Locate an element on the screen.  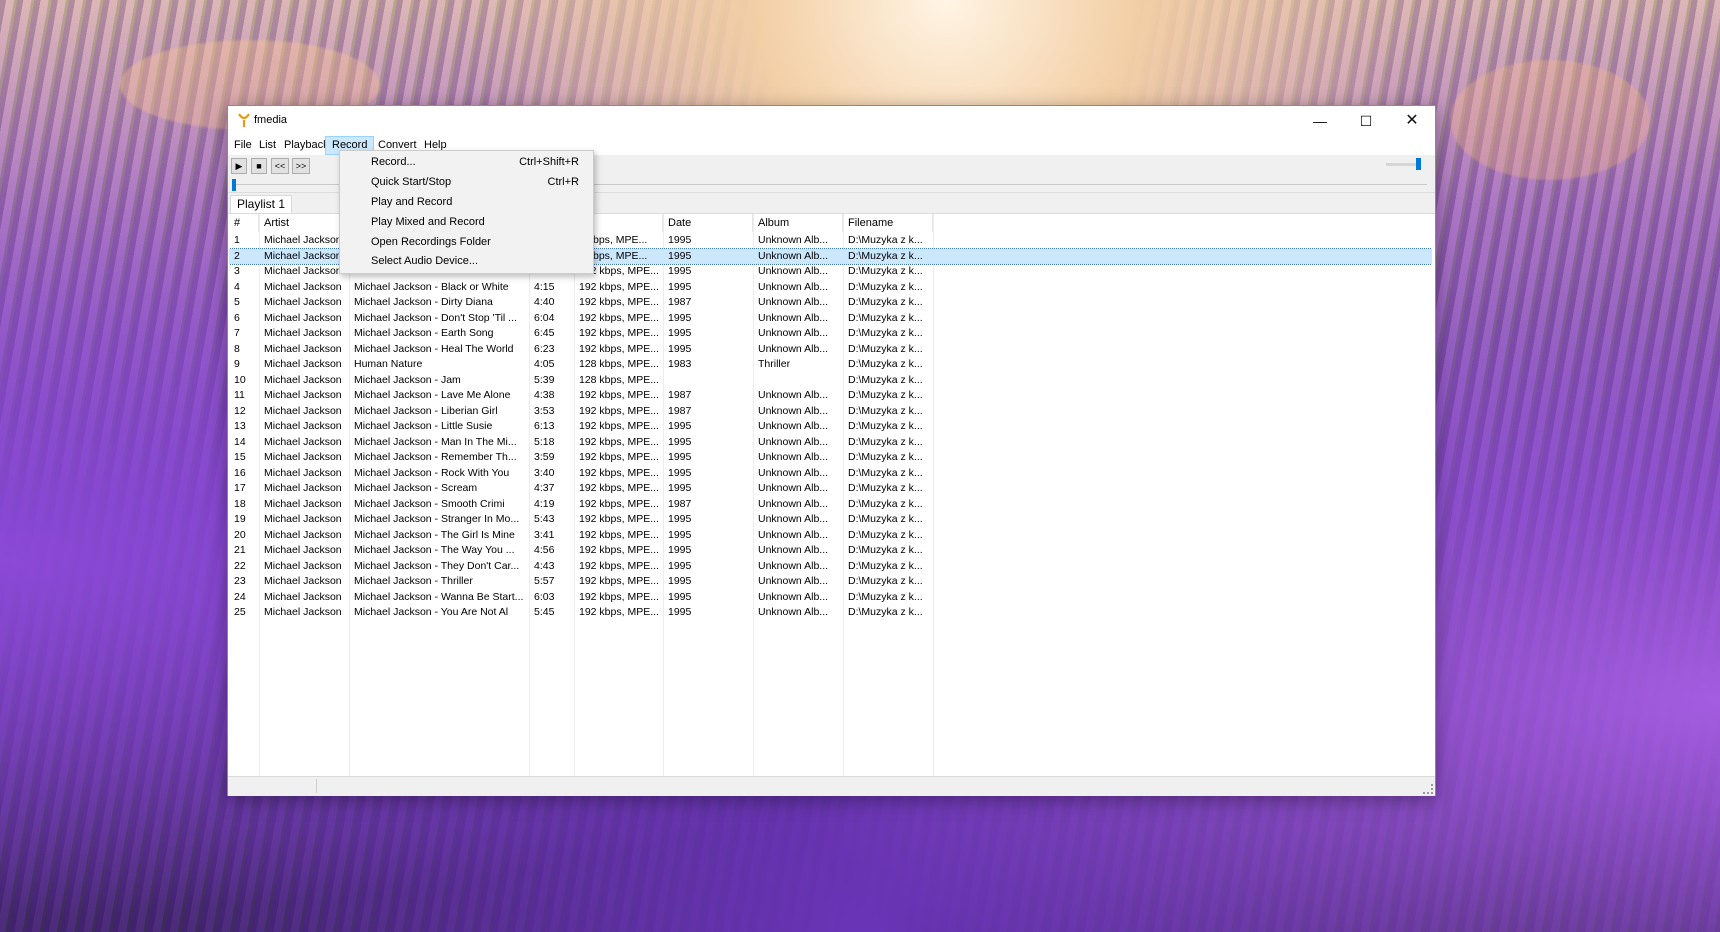
cell-length: 4:56 is located at coordinates (544, 550).